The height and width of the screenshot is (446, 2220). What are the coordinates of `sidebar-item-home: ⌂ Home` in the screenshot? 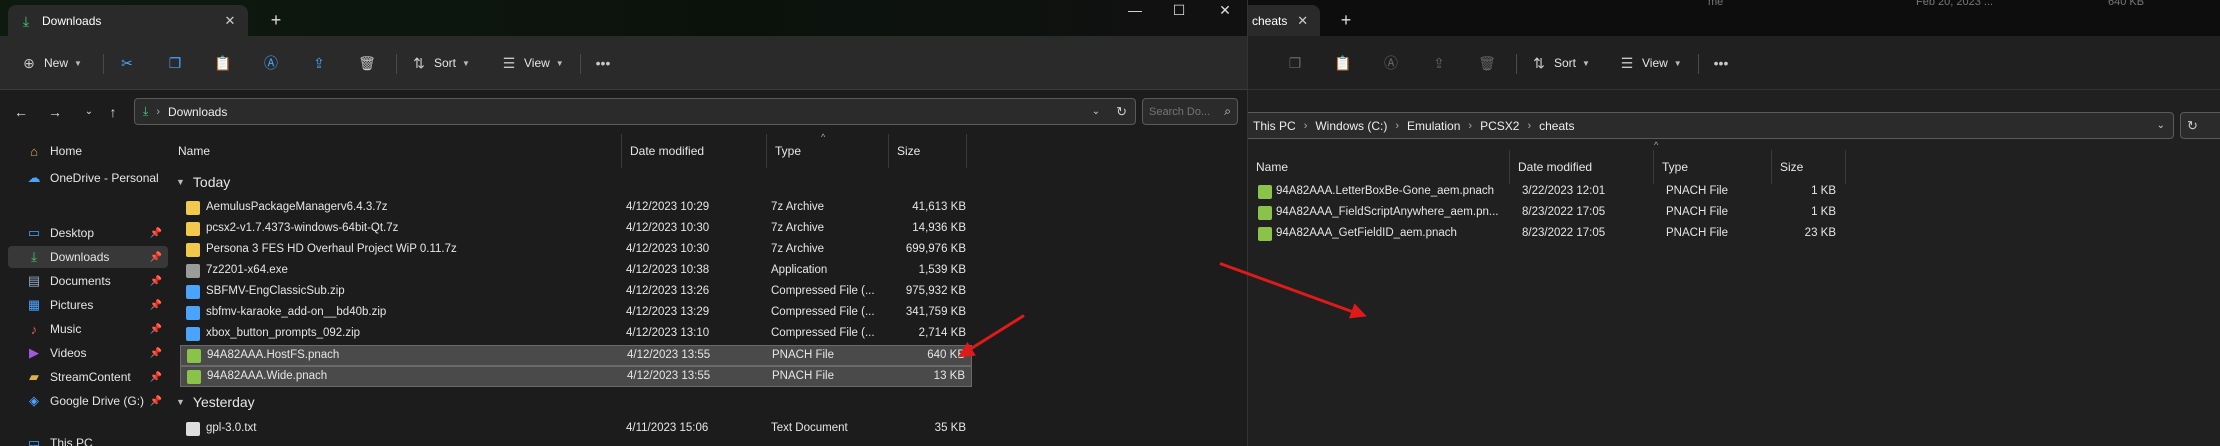 It's located at (88, 151).